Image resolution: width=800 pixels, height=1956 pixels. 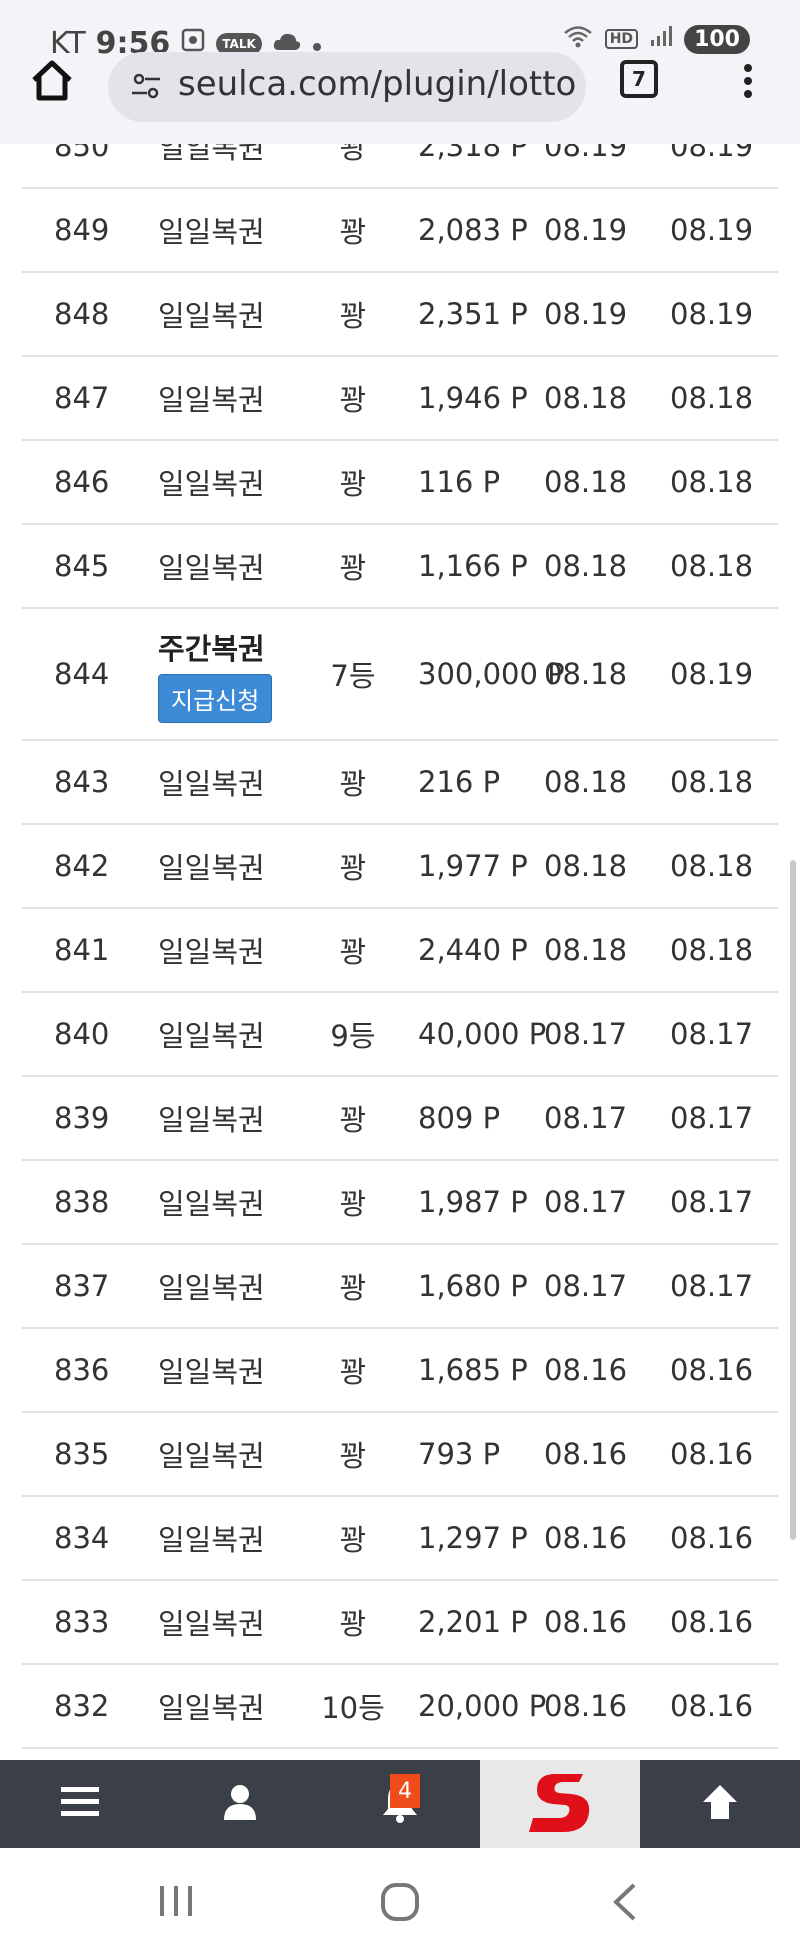 What do you see at coordinates (473, 866) in the screenshot?
I see `prize-points: 1,977 P` at bounding box center [473, 866].